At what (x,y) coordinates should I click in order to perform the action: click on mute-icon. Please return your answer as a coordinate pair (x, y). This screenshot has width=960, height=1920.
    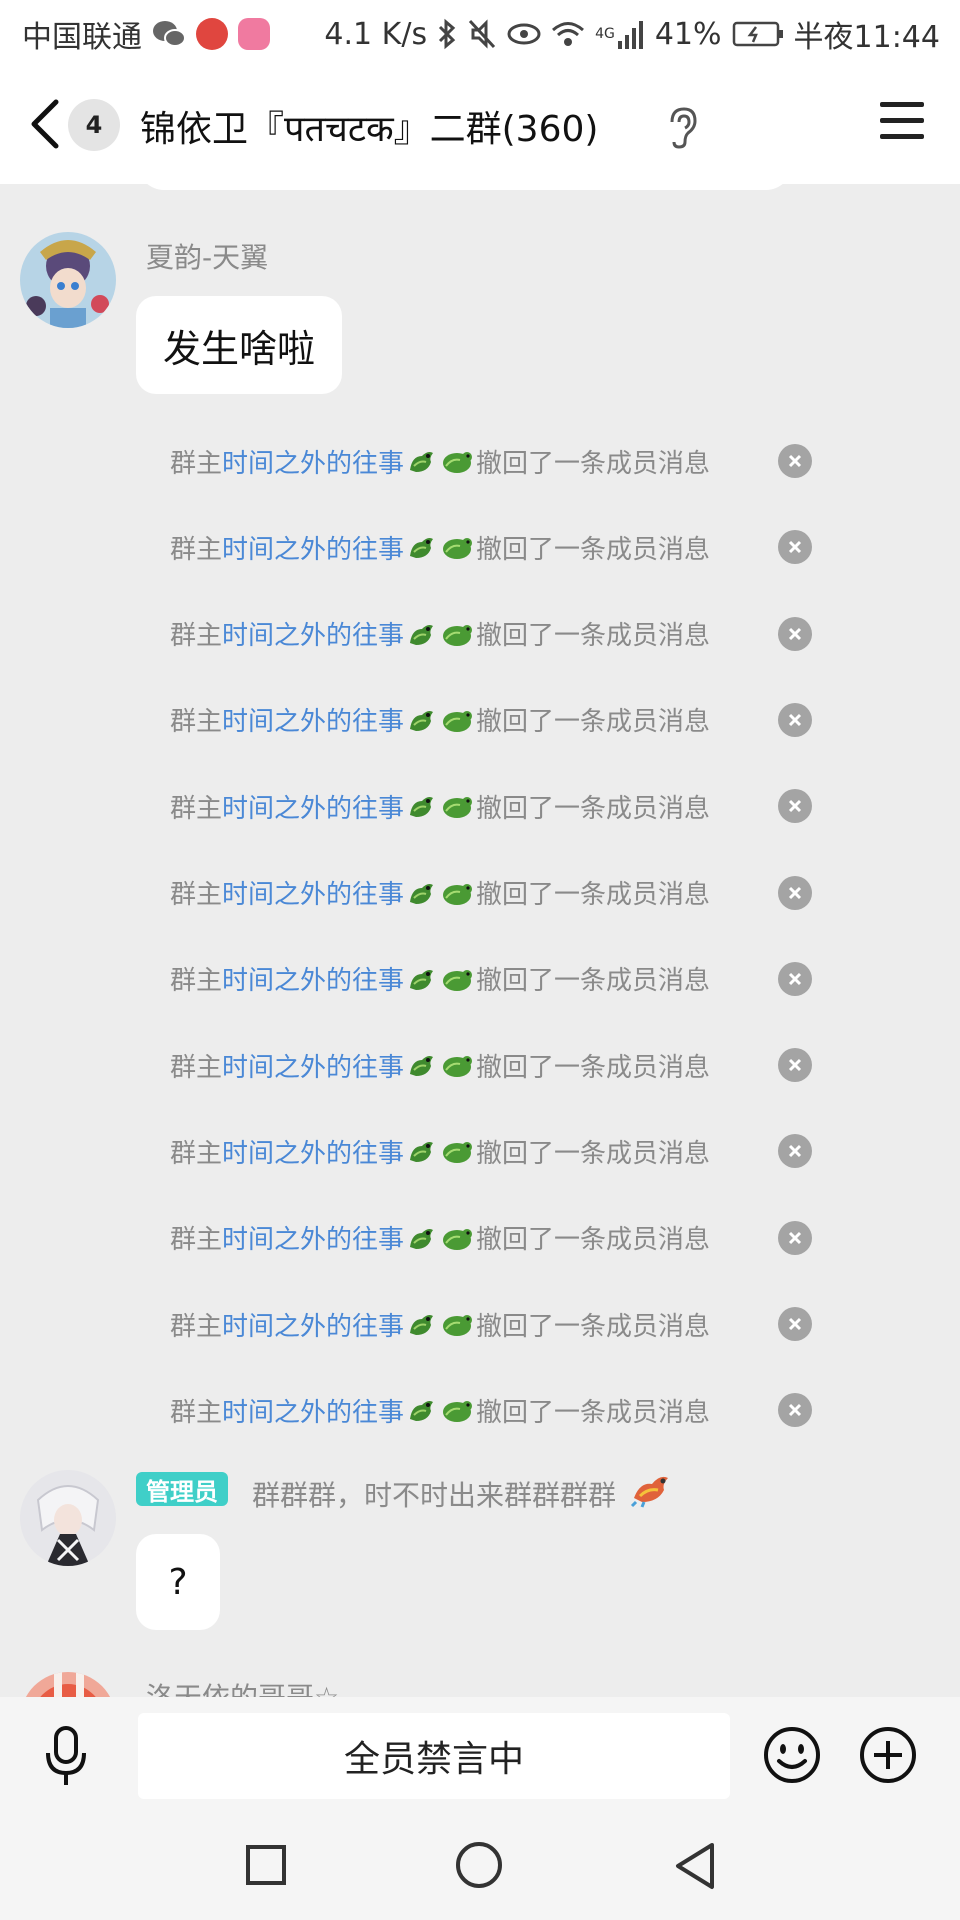
    Looking at the image, I should click on (482, 34).